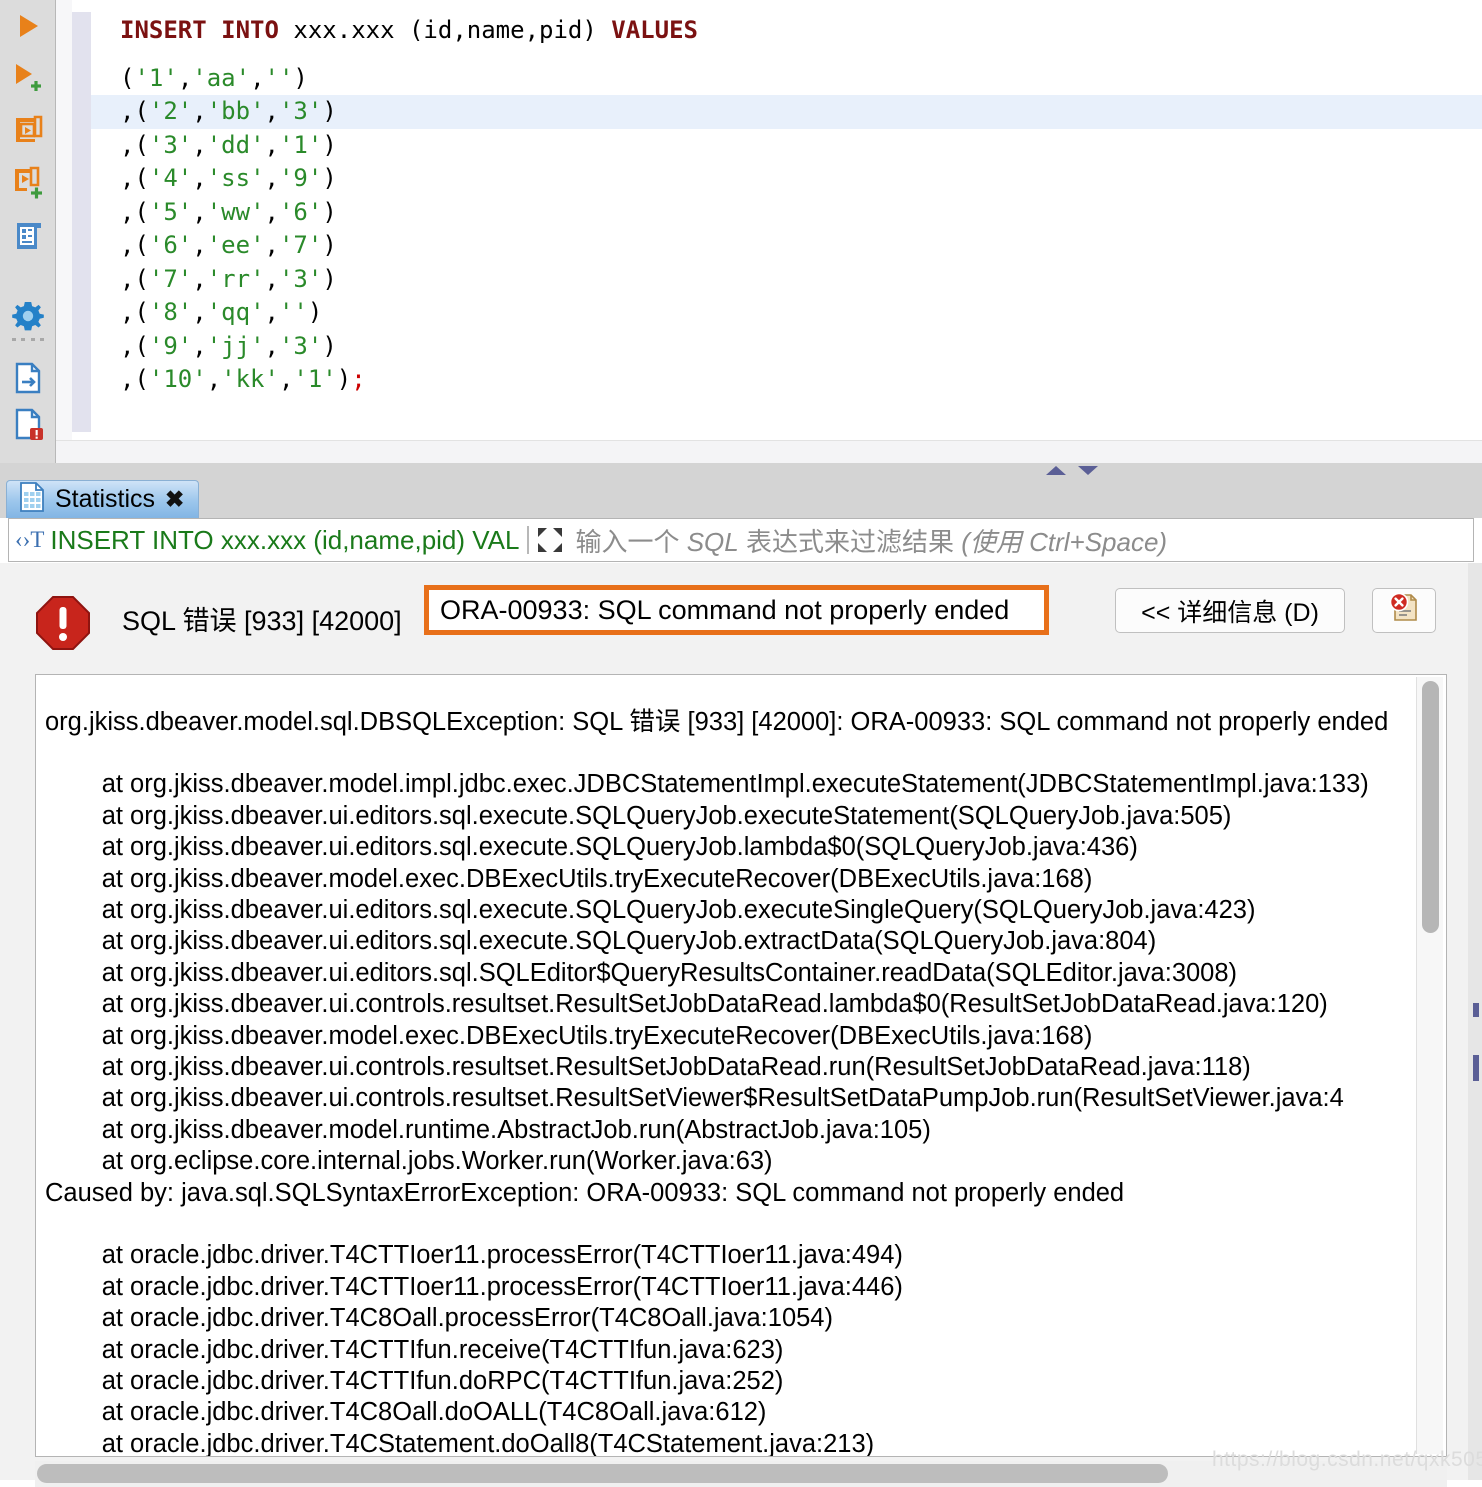 The image size is (1482, 1487). Describe the element at coordinates (786, 313) in the screenshot. I see `code-line: ,('8','qq','')` at that location.